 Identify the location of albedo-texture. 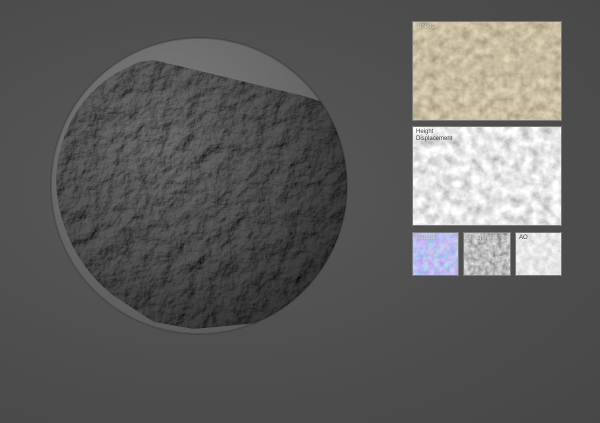
(487, 71).